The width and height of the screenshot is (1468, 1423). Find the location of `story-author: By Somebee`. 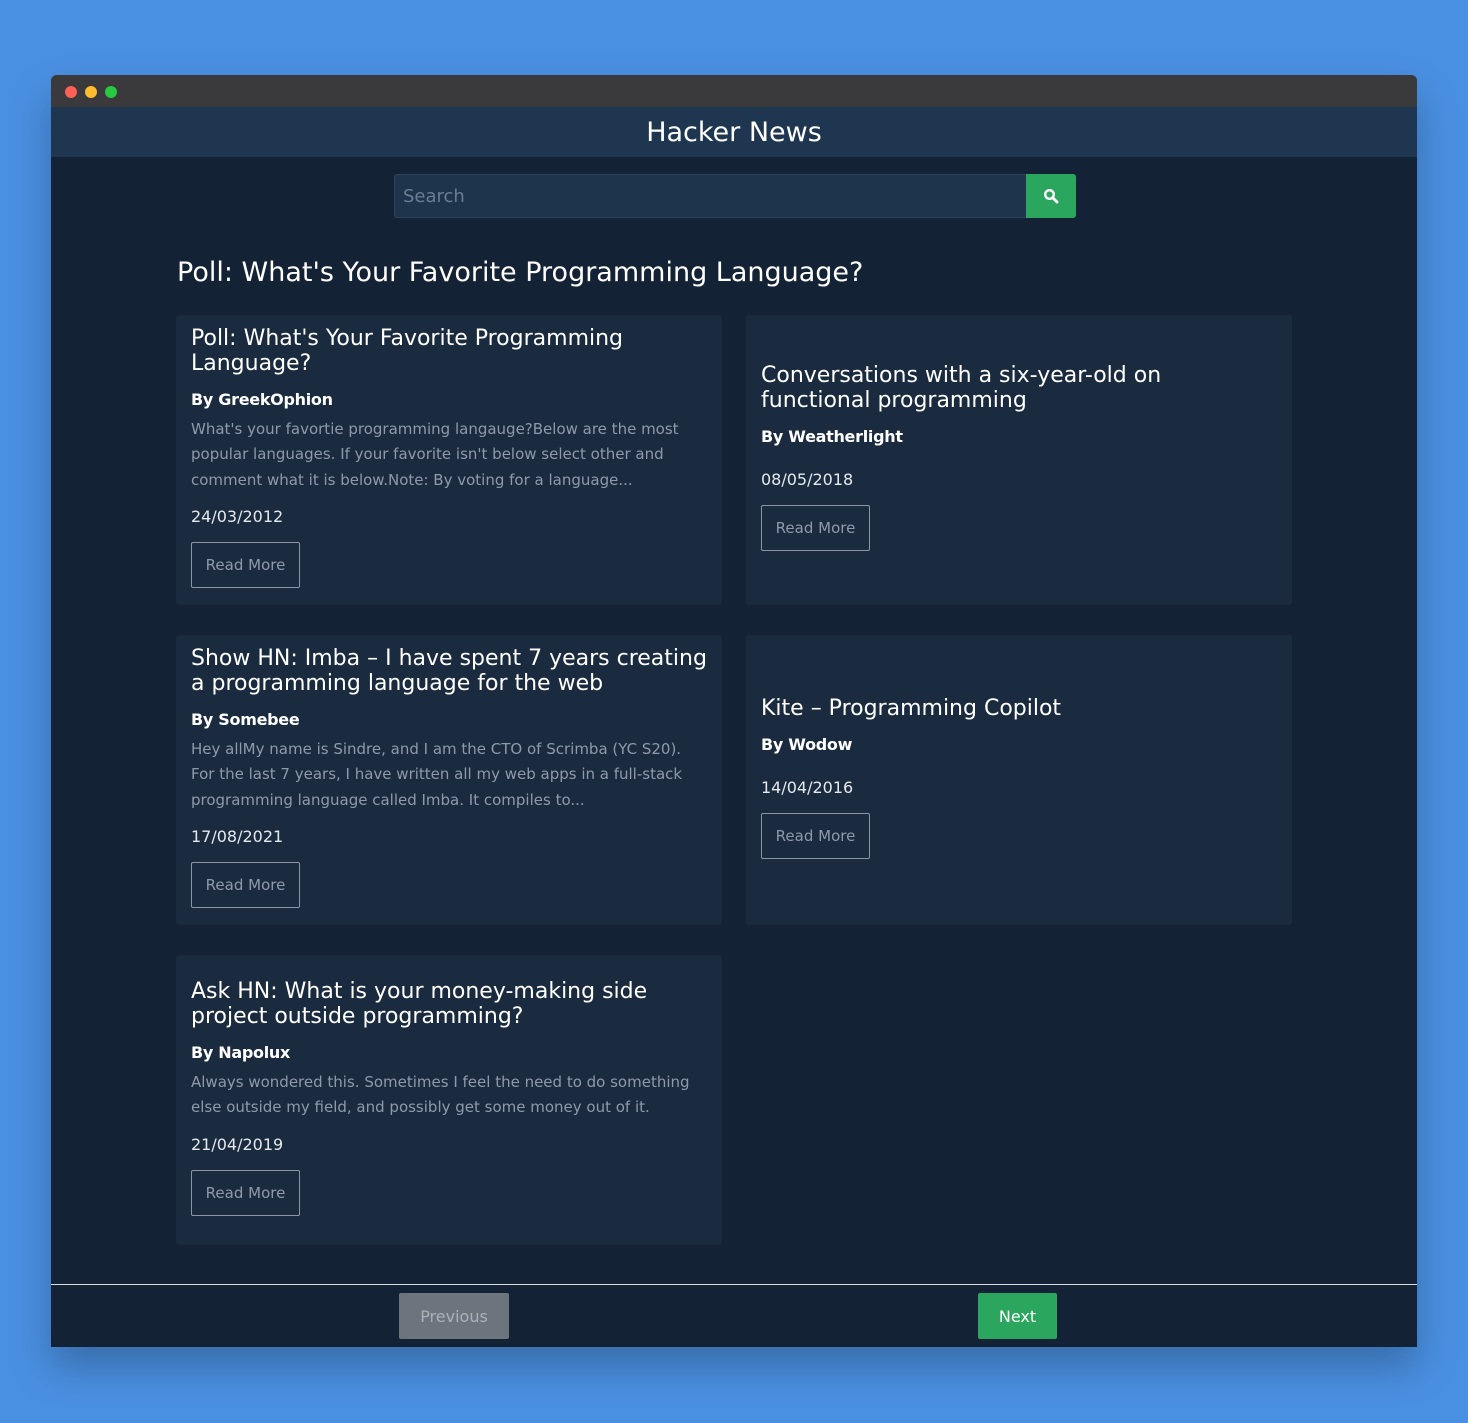

story-author: By Somebee is located at coordinates (245, 719).